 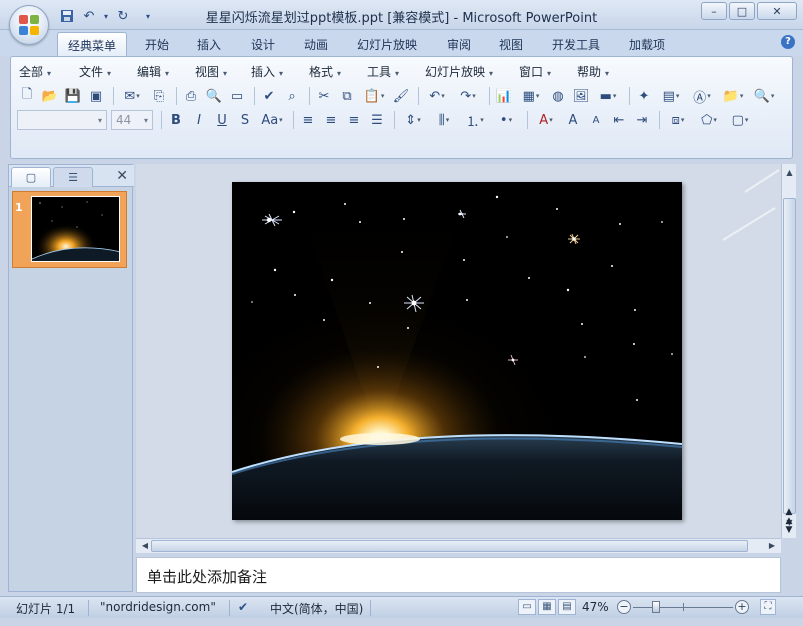 What do you see at coordinates (733, 96) in the screenshot?
I see `folder-icon: 📁 ▾` at bounding box center [733, 96].